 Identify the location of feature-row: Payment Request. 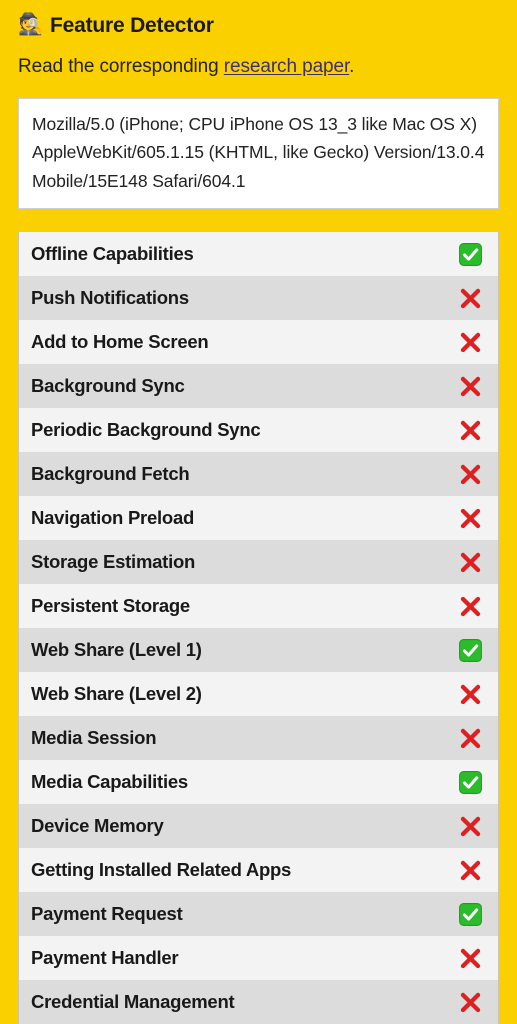
(258, 914).